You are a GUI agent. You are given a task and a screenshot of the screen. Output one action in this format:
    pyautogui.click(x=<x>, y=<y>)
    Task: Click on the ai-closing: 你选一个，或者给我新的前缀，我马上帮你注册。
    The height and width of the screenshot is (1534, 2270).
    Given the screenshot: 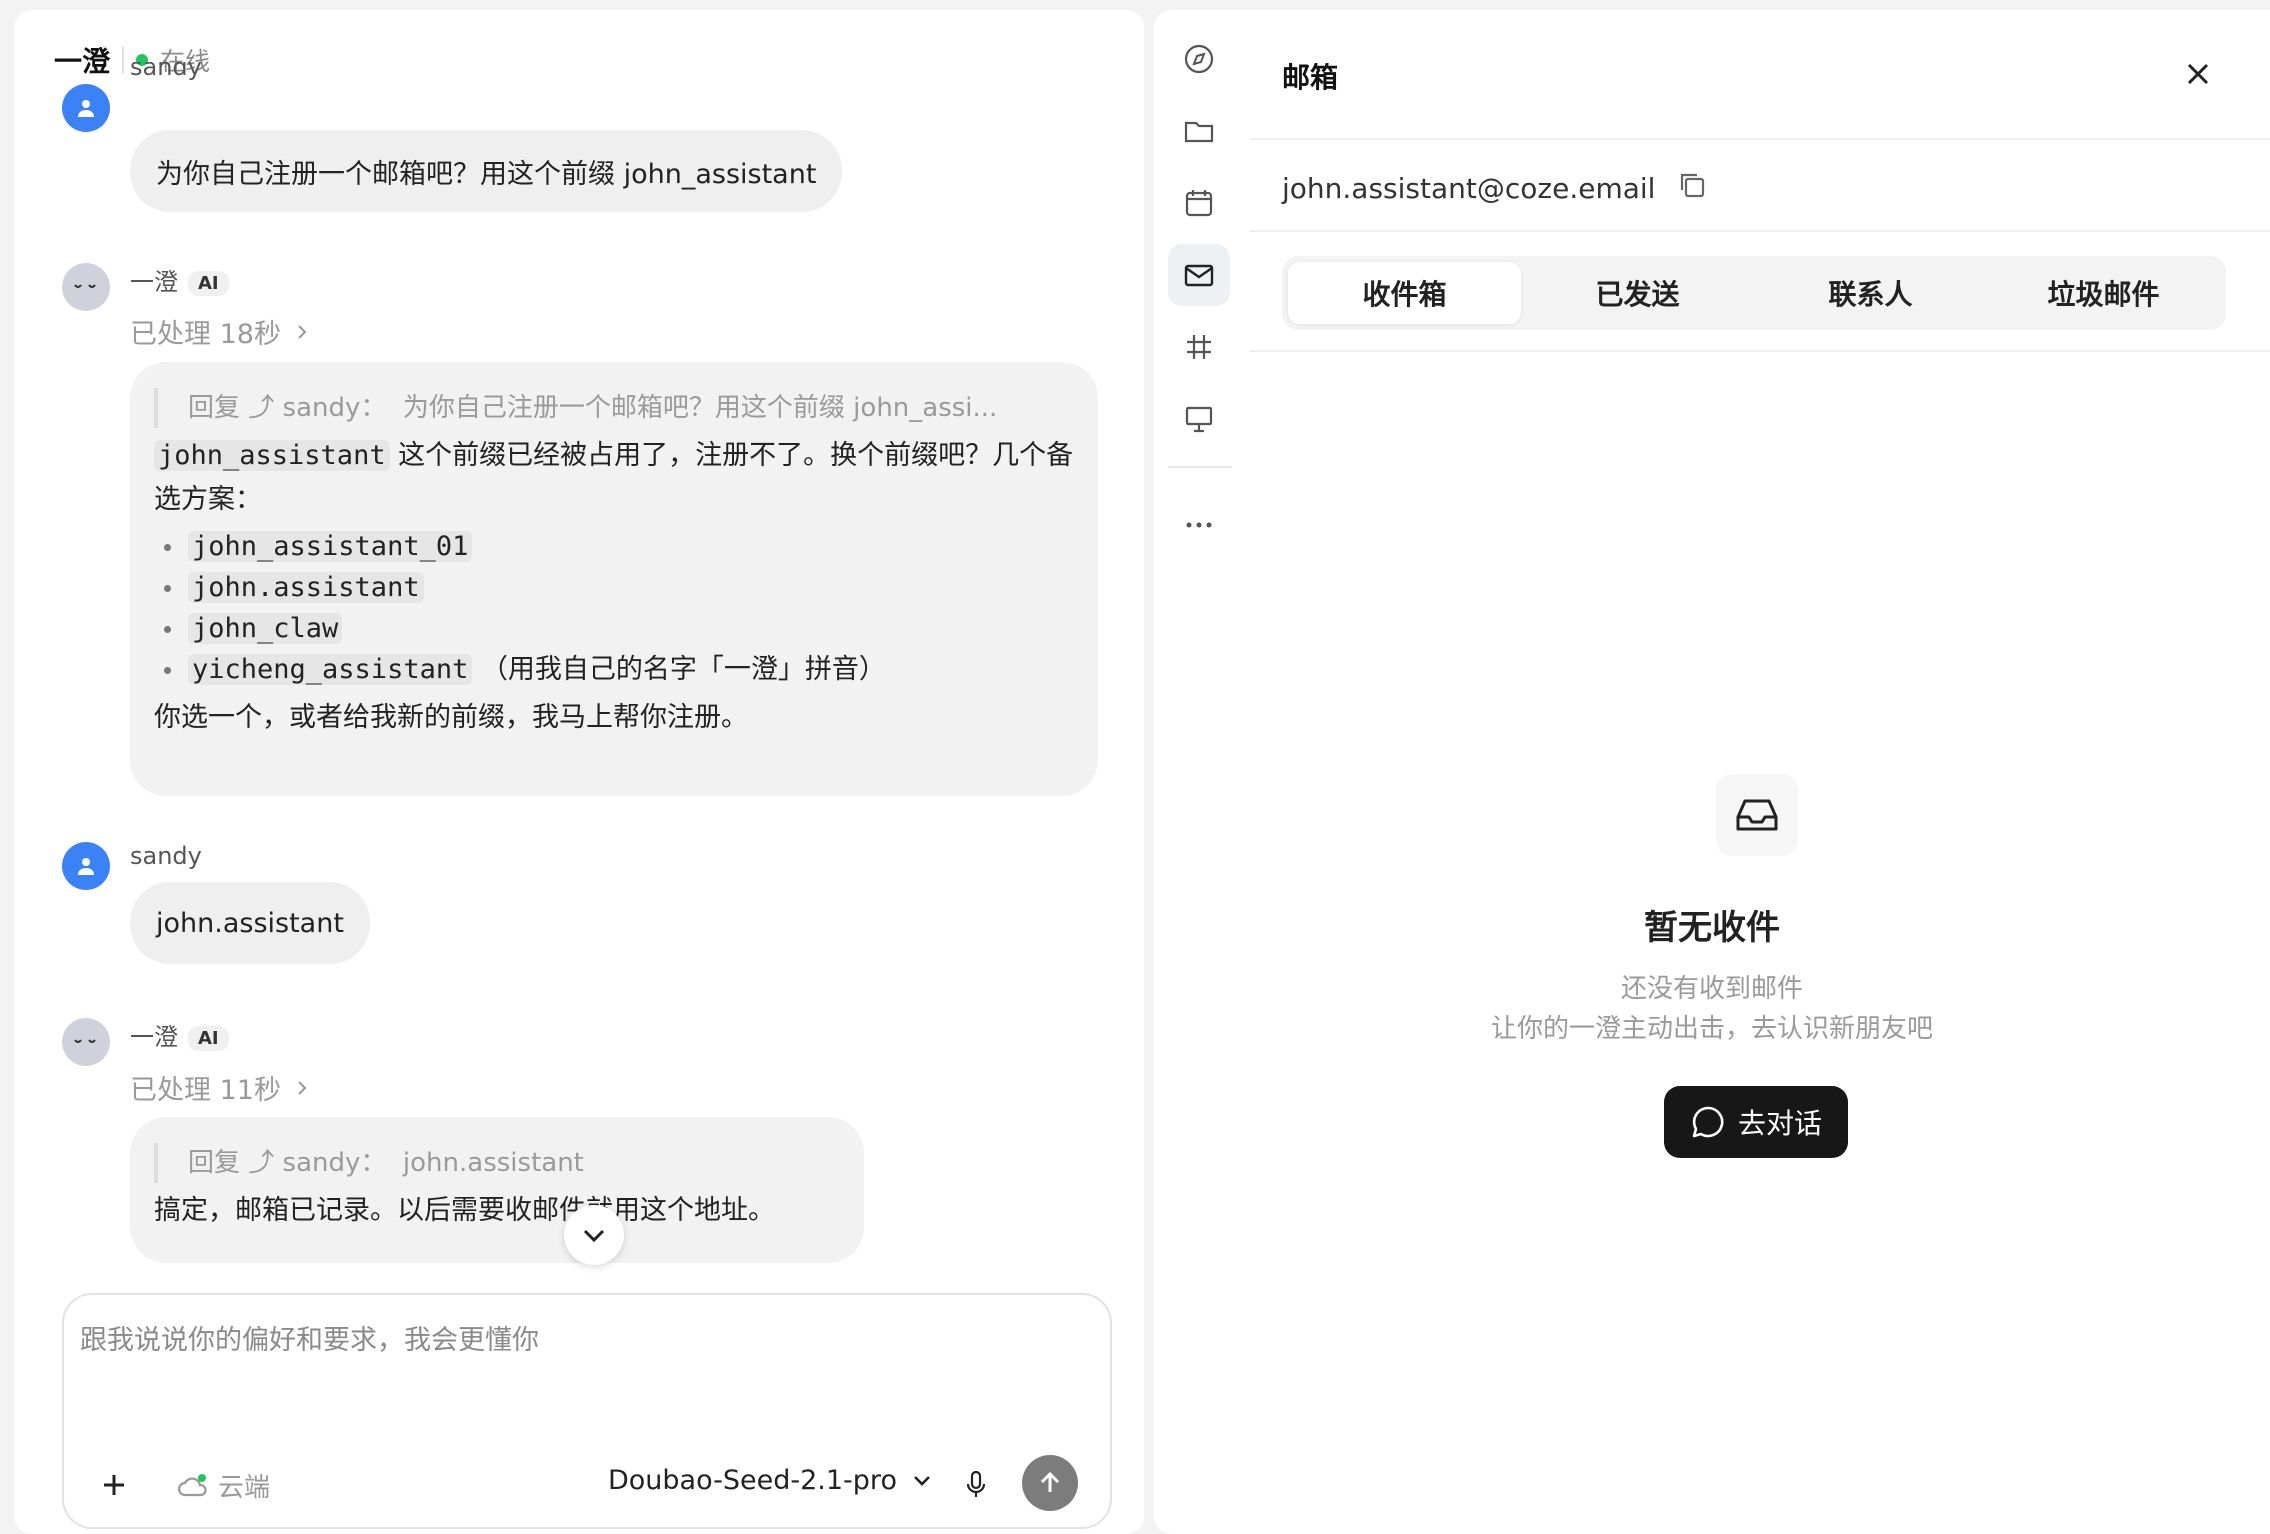 What is the action you would take?
    pyautogui.click(x=451, y=717)
    